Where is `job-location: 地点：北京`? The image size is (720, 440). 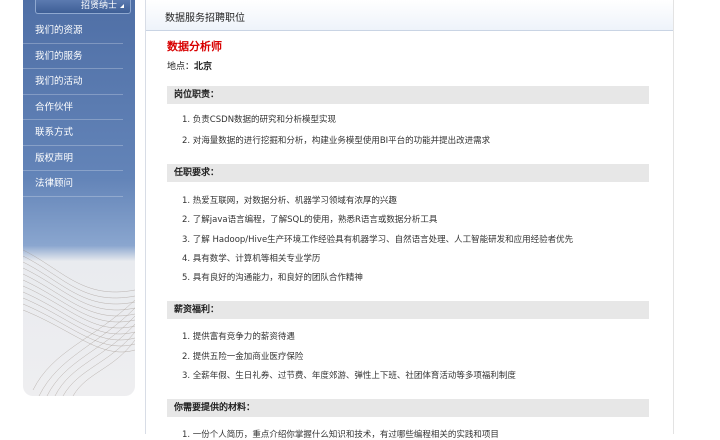
job-location: 地点：北京 is located at coordinates (189, 65).